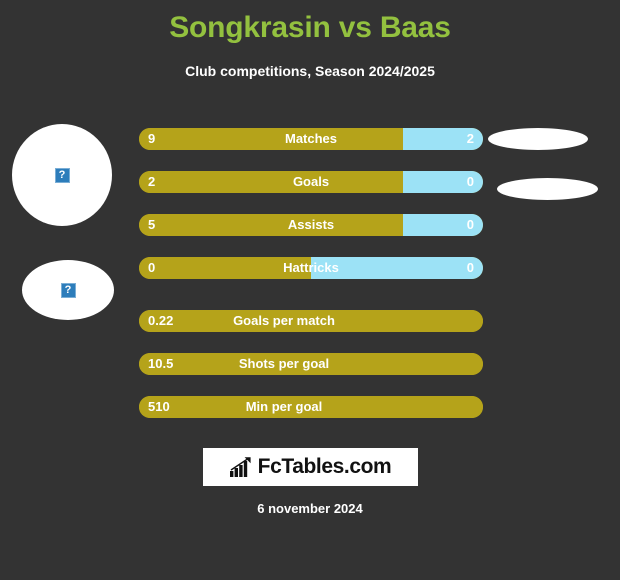 This screenshot has height=580, width=620. I want to click on stat-row: 9 Matches 2, so click(311, 139).